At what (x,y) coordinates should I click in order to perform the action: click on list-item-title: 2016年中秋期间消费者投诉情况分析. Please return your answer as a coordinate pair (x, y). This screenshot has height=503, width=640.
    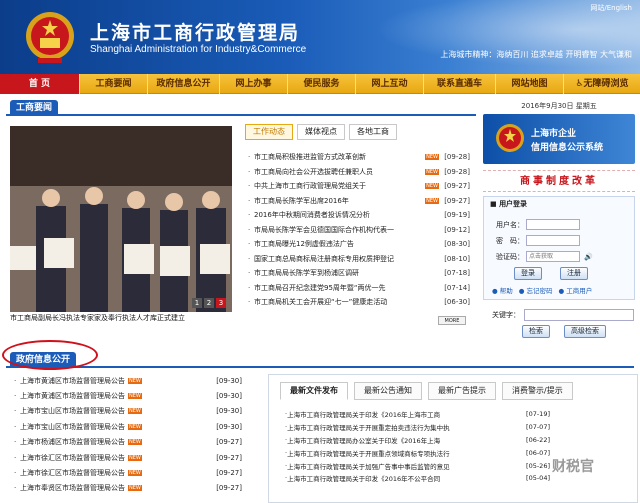
    Looking at the image, I should click on (348, 215).